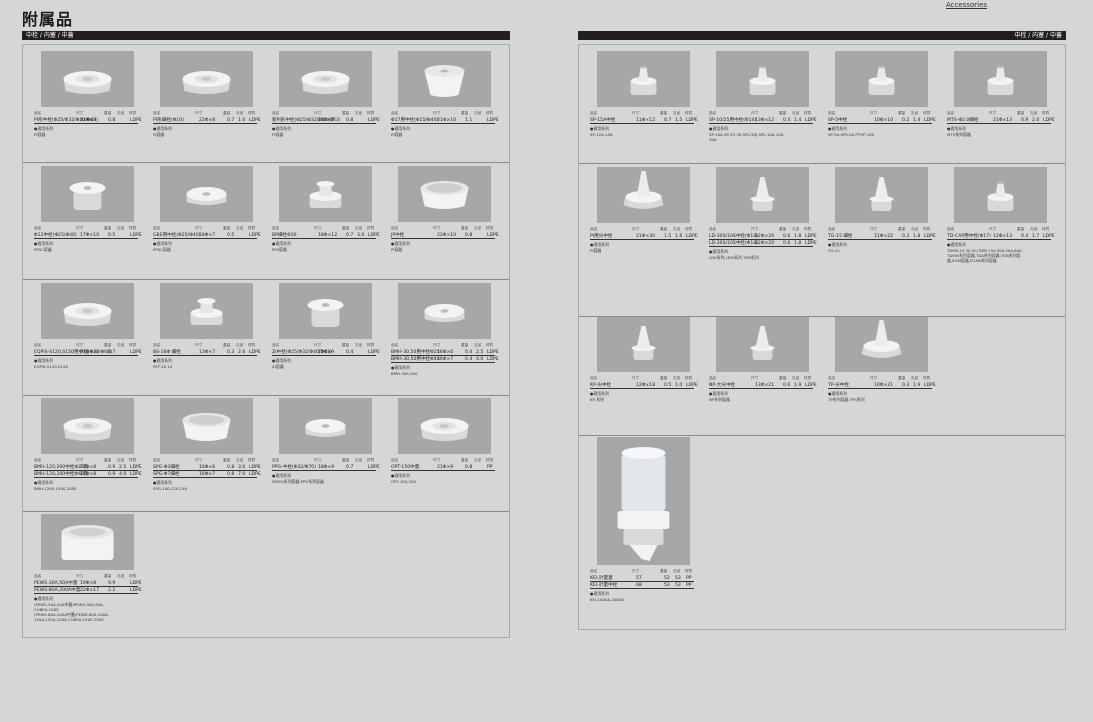 This screenshot has height=722, width=1093. Describe the element at coordinates (644, 236) in the screenshot. I see `spec-row: PI用尖中栓 21Φ×30 1.5 1.6 LDPE` at that location.